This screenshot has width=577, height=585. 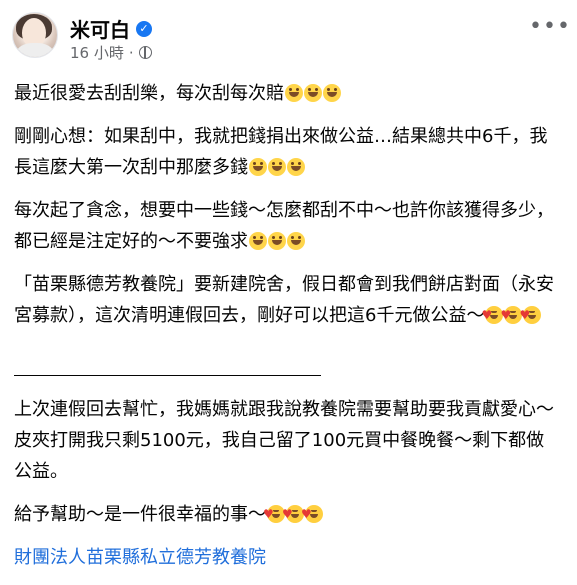 I want to click on paragraph-6-text: 給予幫助～是一件很幸福的事～, so click(x=140, y=514).